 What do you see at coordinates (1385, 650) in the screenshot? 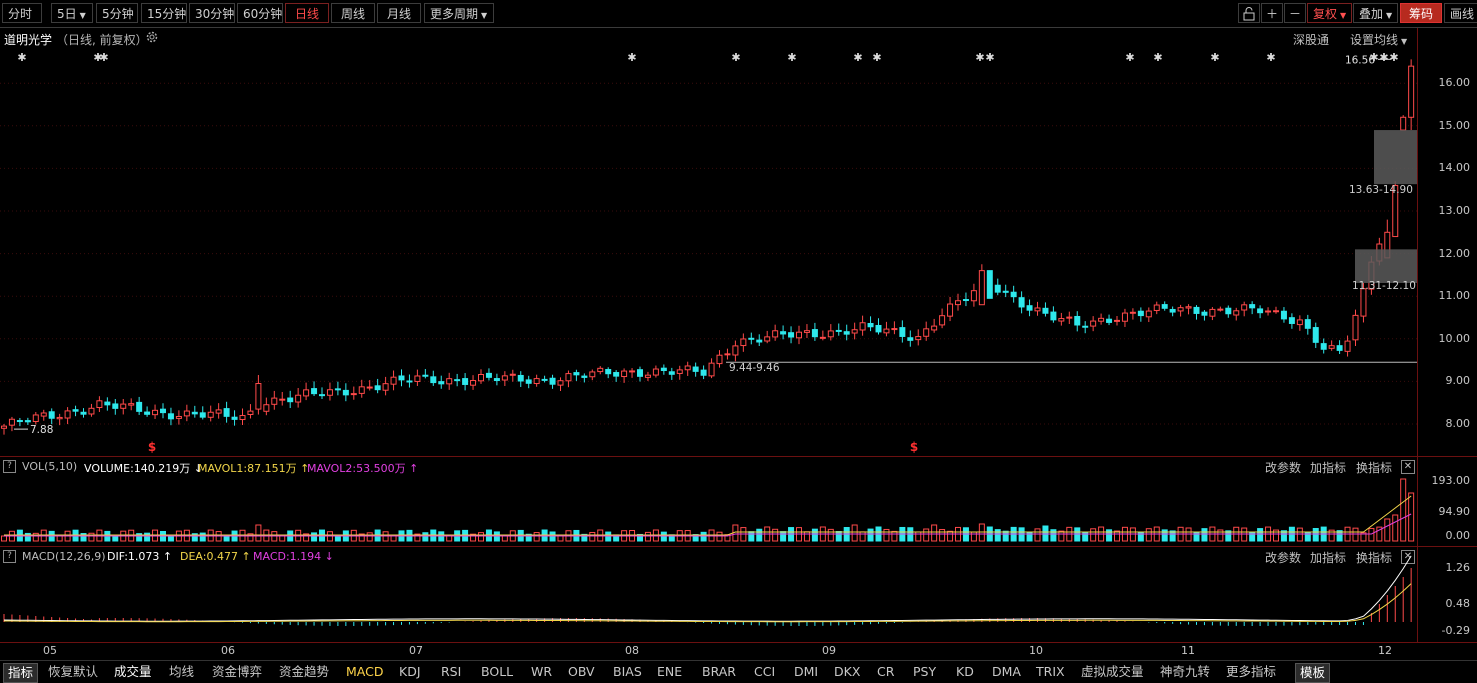
I see `month-12: 12` at bounding box center [1385, 650].